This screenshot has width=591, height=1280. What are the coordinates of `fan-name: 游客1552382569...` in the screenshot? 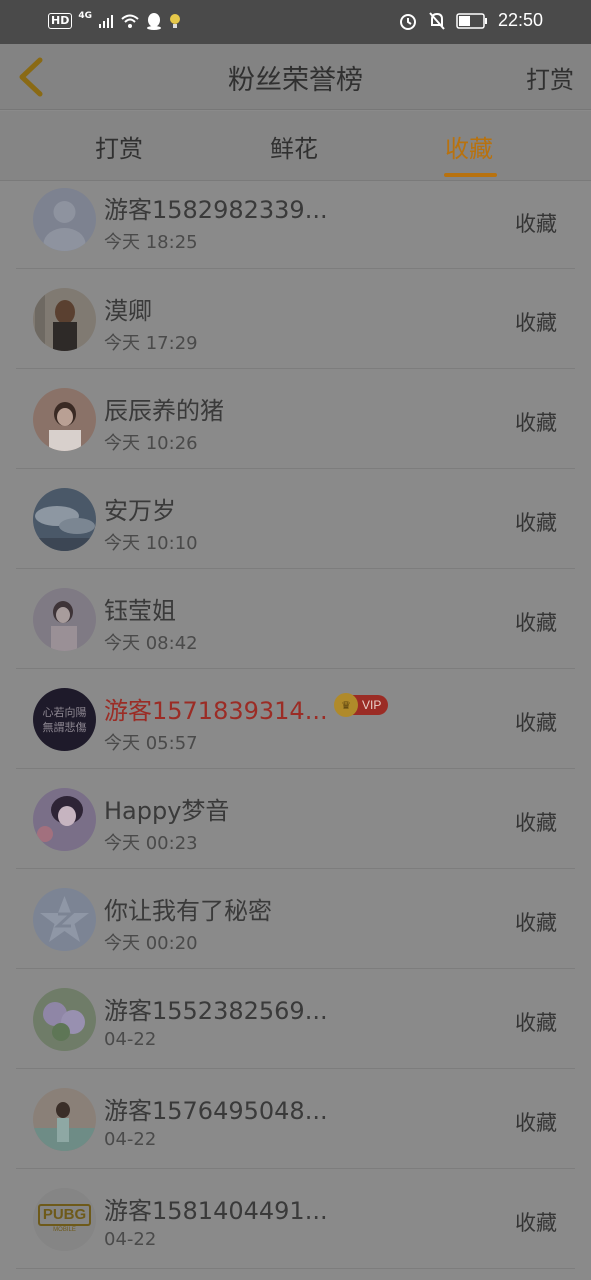 It's located at (216, 1011).